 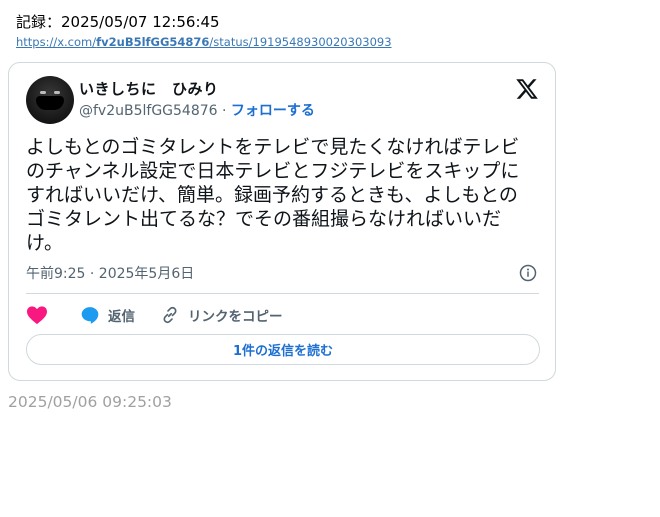 What do you see at coordinates (527, 89) in the screenshot?
I see `x-logo-icon` at bounding box center [527, 89].